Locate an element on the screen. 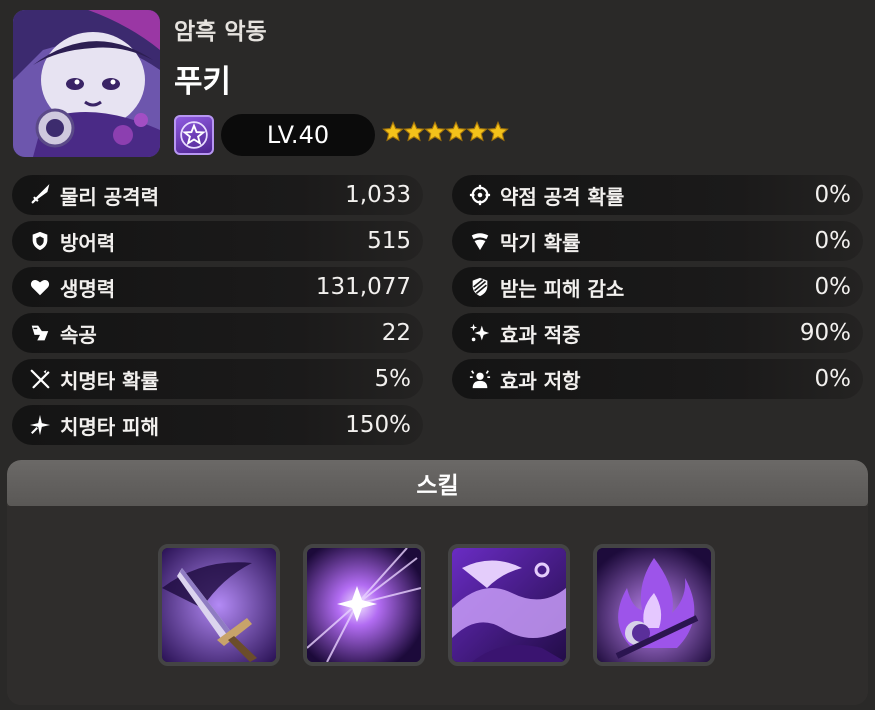 The width and height of the screenshot is (875, 710). damage-reduction-icon is located at coordinates (480, 287).